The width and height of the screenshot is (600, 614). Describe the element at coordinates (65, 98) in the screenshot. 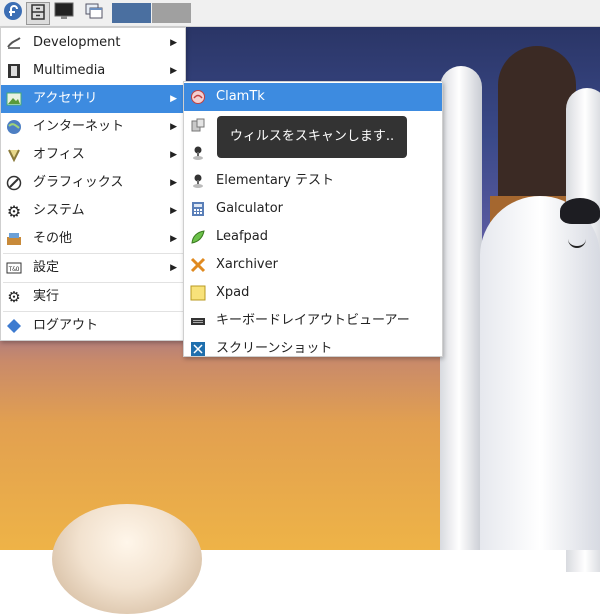

I see `menu-item-label: アクセサリ` at that location.